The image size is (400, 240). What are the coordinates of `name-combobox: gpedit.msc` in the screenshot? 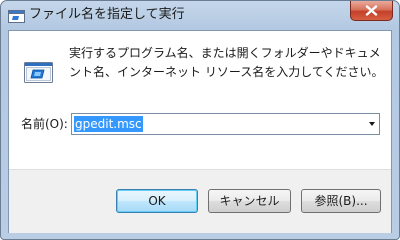 It's located at (225, 124).